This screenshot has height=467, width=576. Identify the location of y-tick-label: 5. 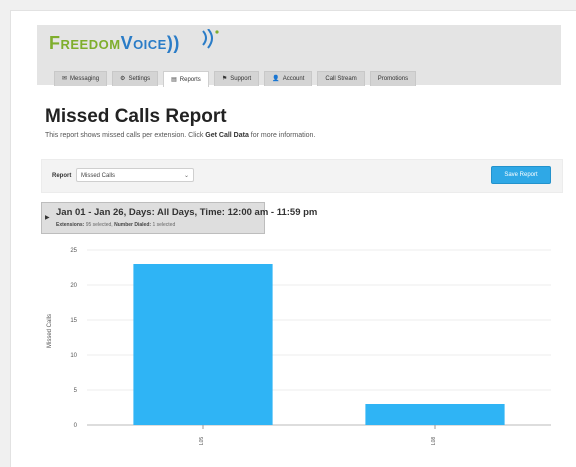
(76, 391).